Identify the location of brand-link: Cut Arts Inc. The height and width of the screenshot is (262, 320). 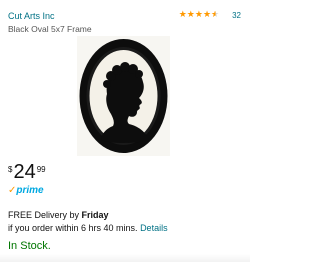
(31, 16).